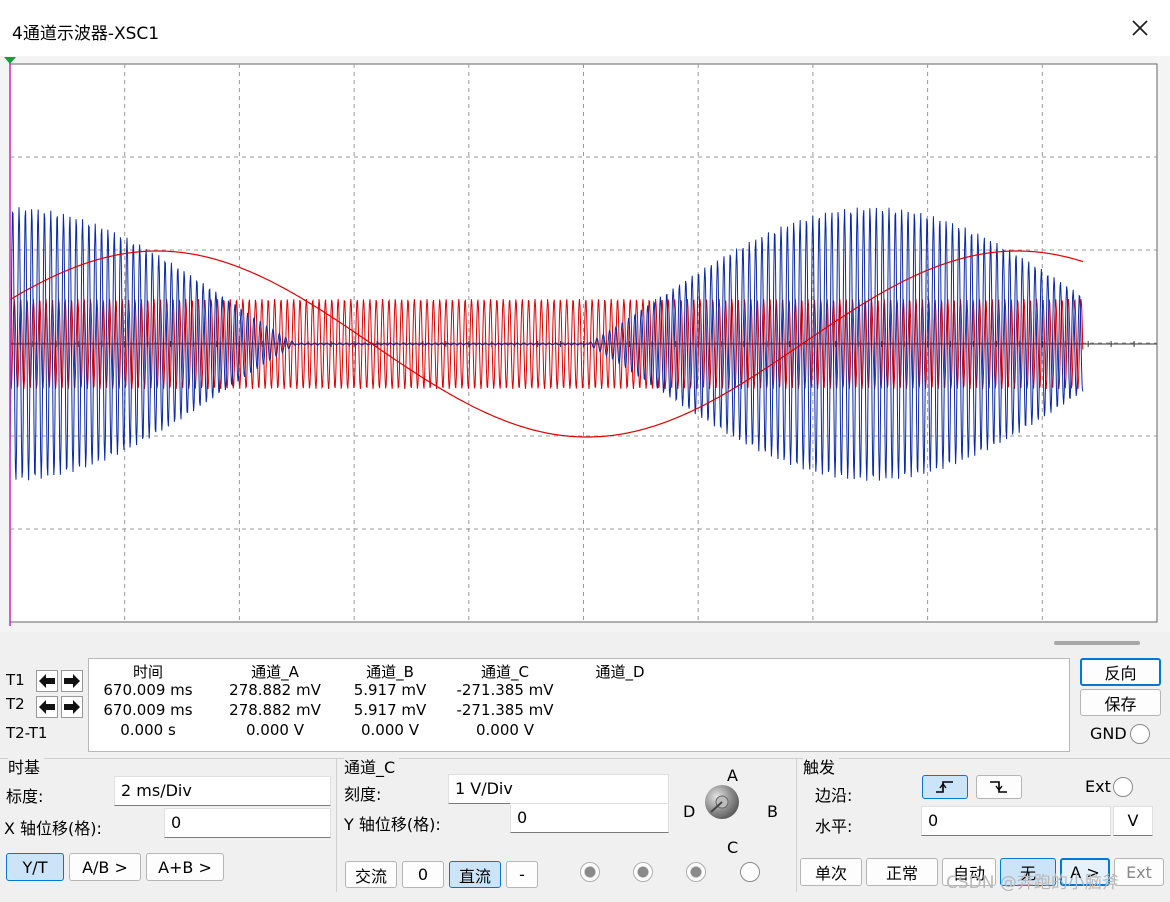  I want to click on t2-left-arrow-icon, so click(47, 707).